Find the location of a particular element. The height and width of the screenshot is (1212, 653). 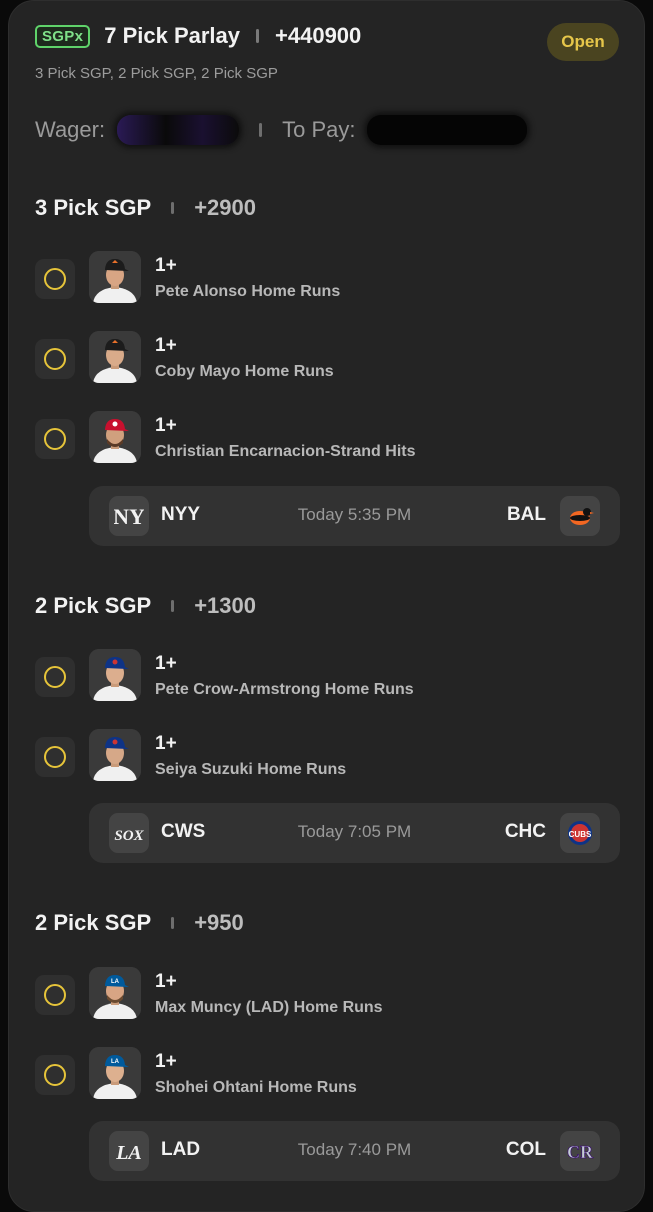

parlay-header: SGPx 7 Pick Parlay +440900 is located at coordinates (198, 36).